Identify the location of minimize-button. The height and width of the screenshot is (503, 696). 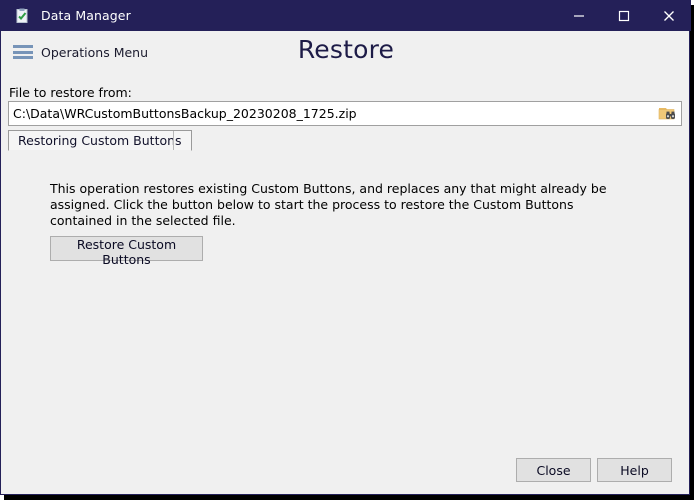
(578, 15).